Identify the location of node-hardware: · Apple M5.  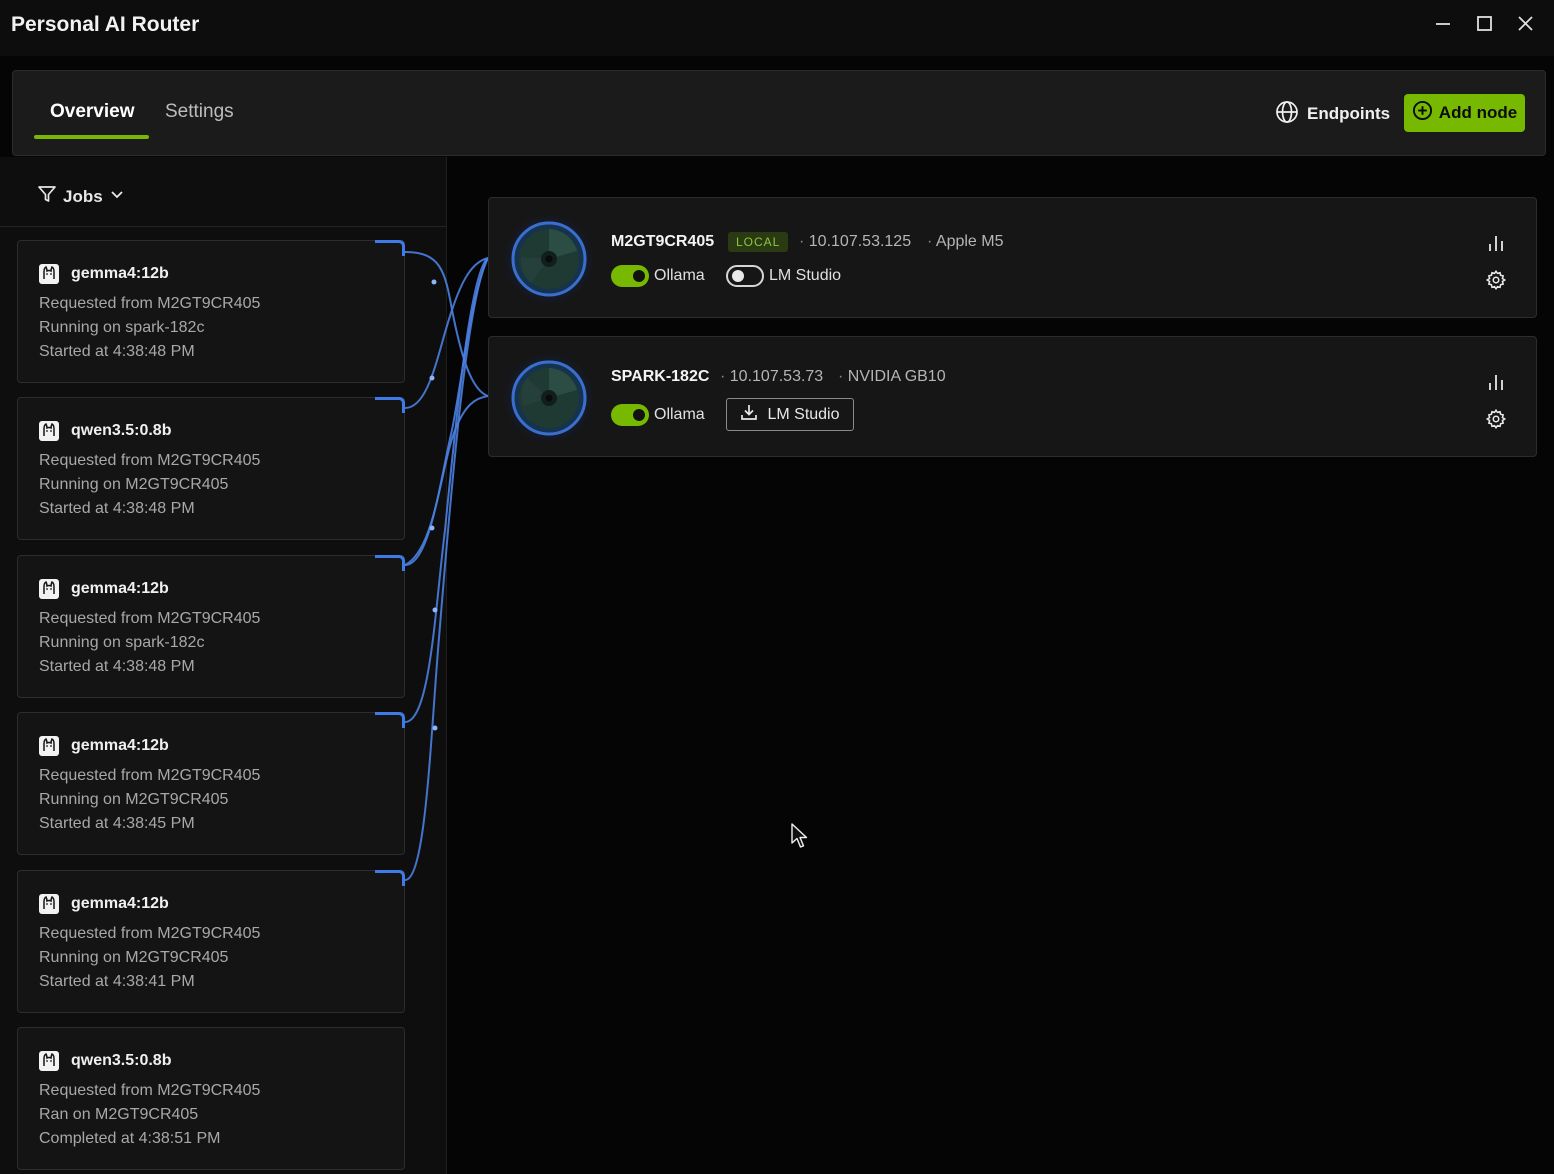
(965, 242).